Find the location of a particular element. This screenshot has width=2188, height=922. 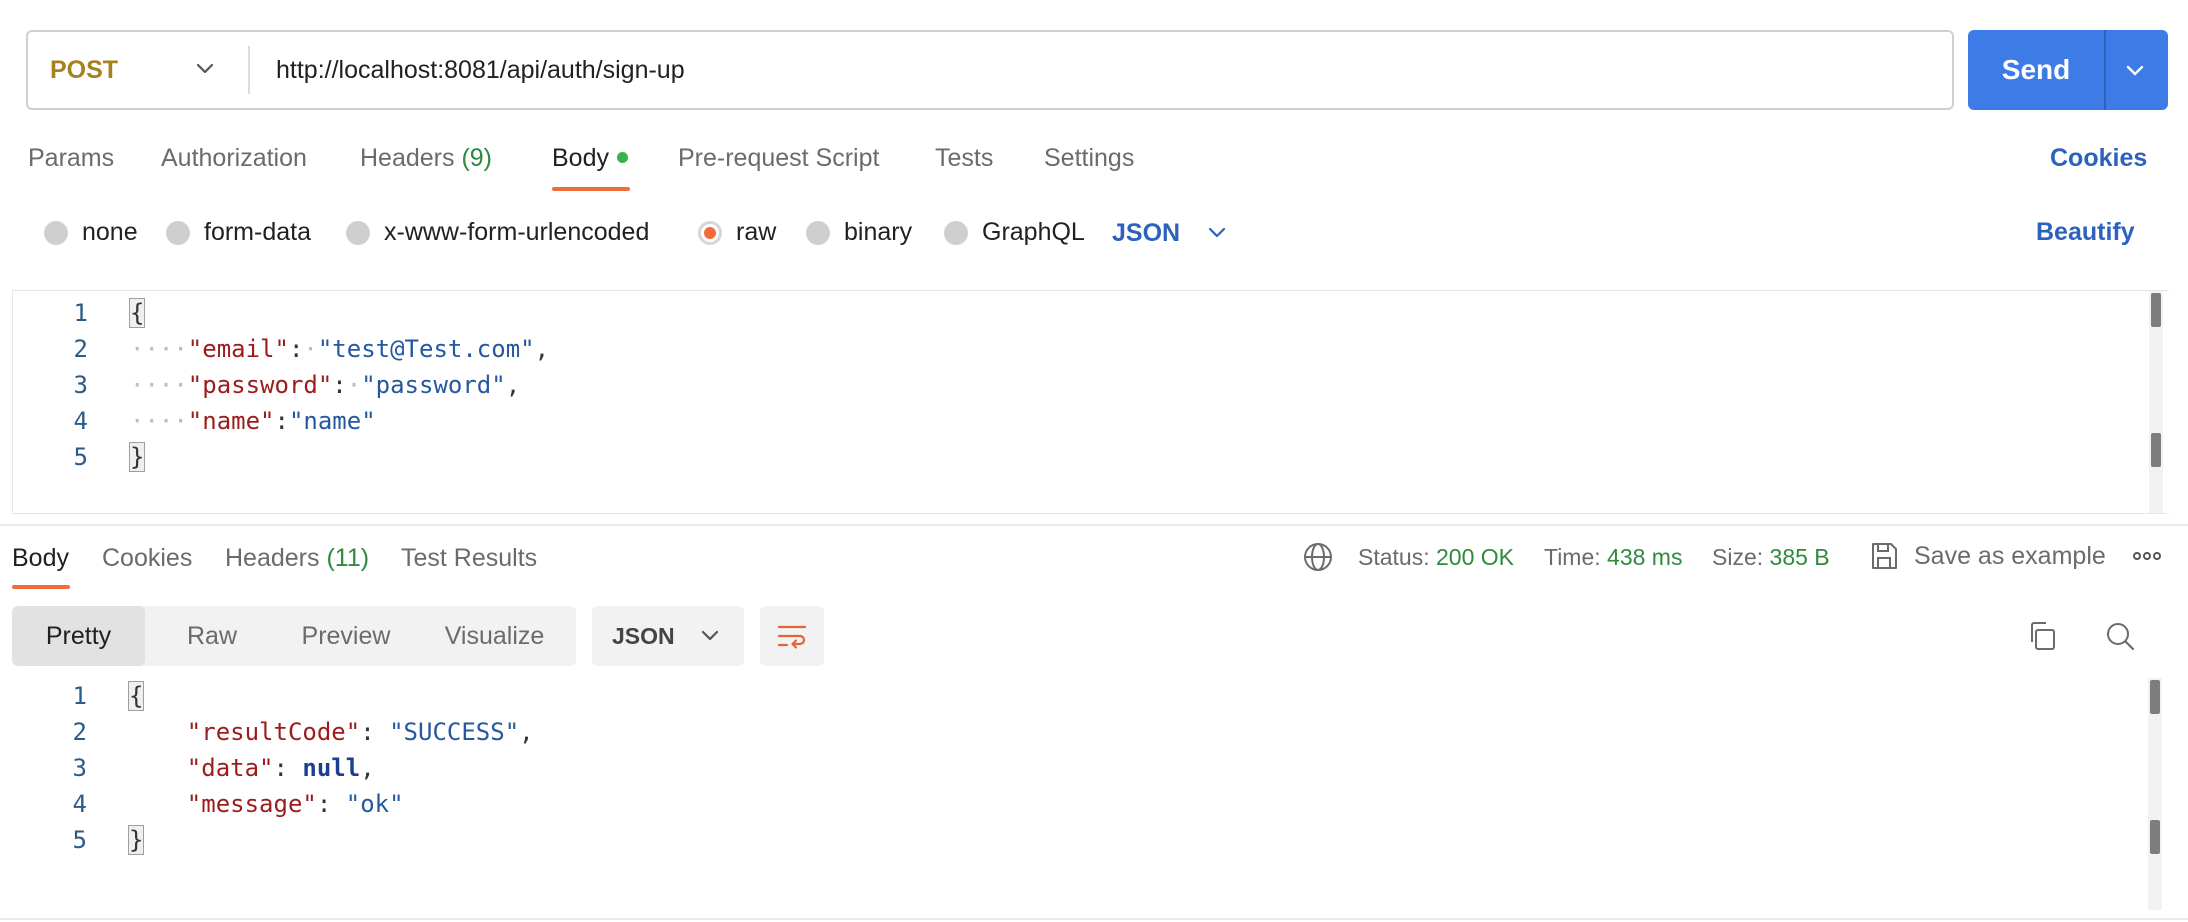

send-button: Send is located at coordinates (2068, 70).